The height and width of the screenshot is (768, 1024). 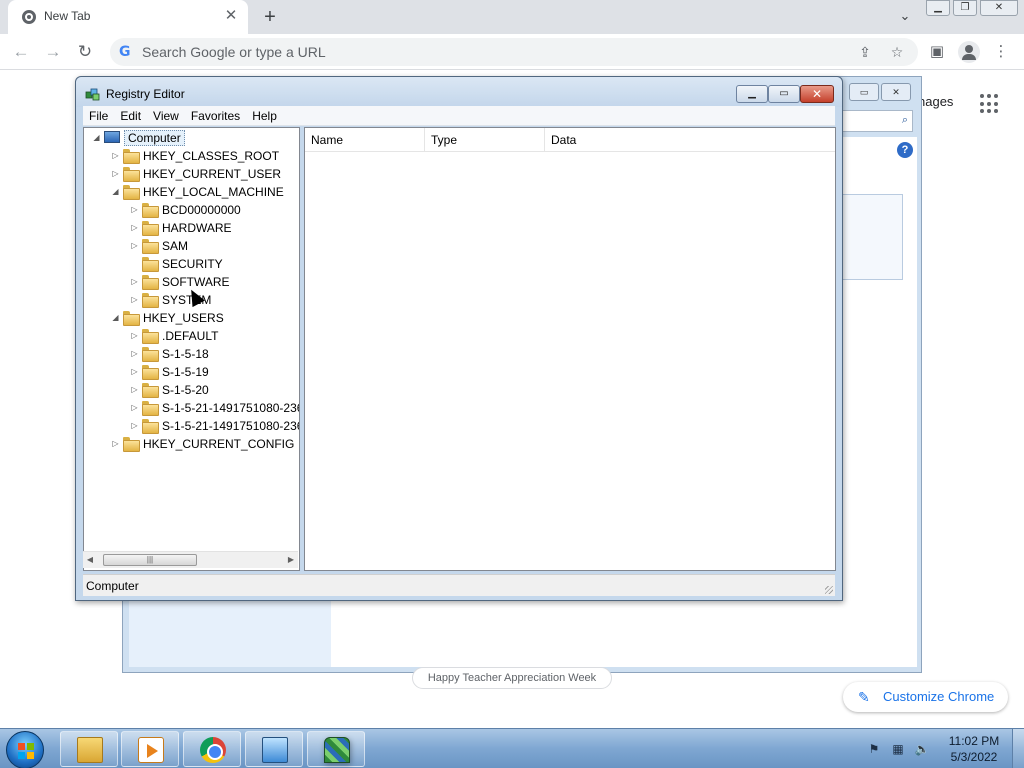 I want to click on chrome-favicon-icon, so click(x=29, y=17).